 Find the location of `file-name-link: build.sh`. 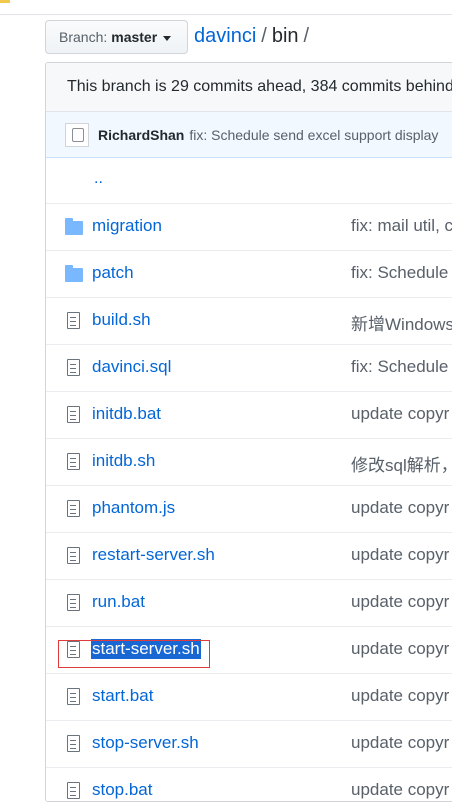

file-name-link: build.sh is located at coordinates (121, 320).